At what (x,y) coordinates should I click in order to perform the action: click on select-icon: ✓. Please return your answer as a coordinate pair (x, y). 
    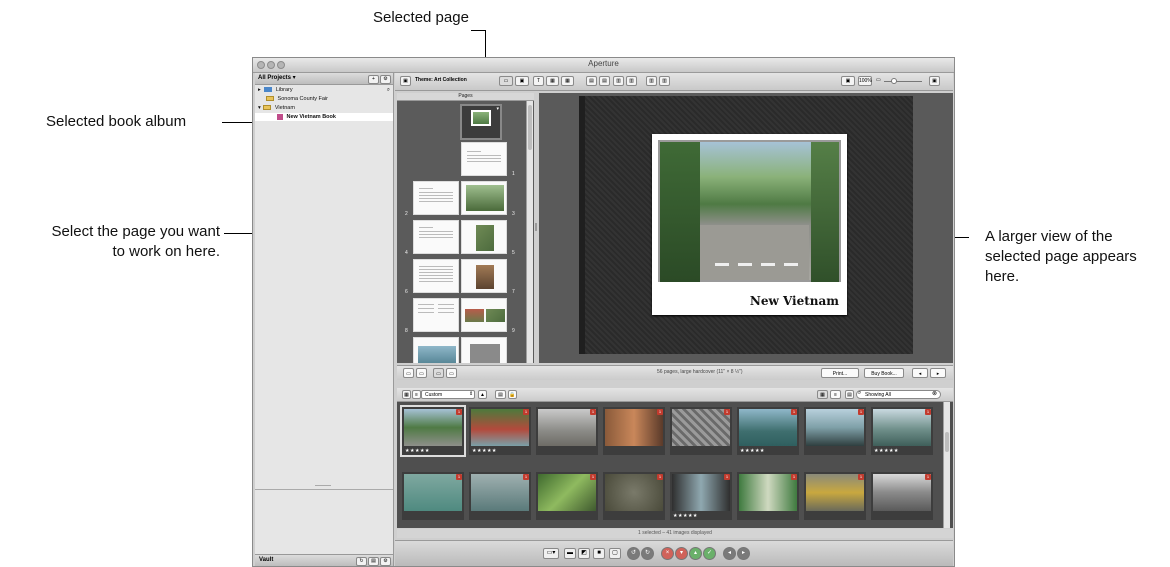
    Looking at the image, I should click on (709, 553).